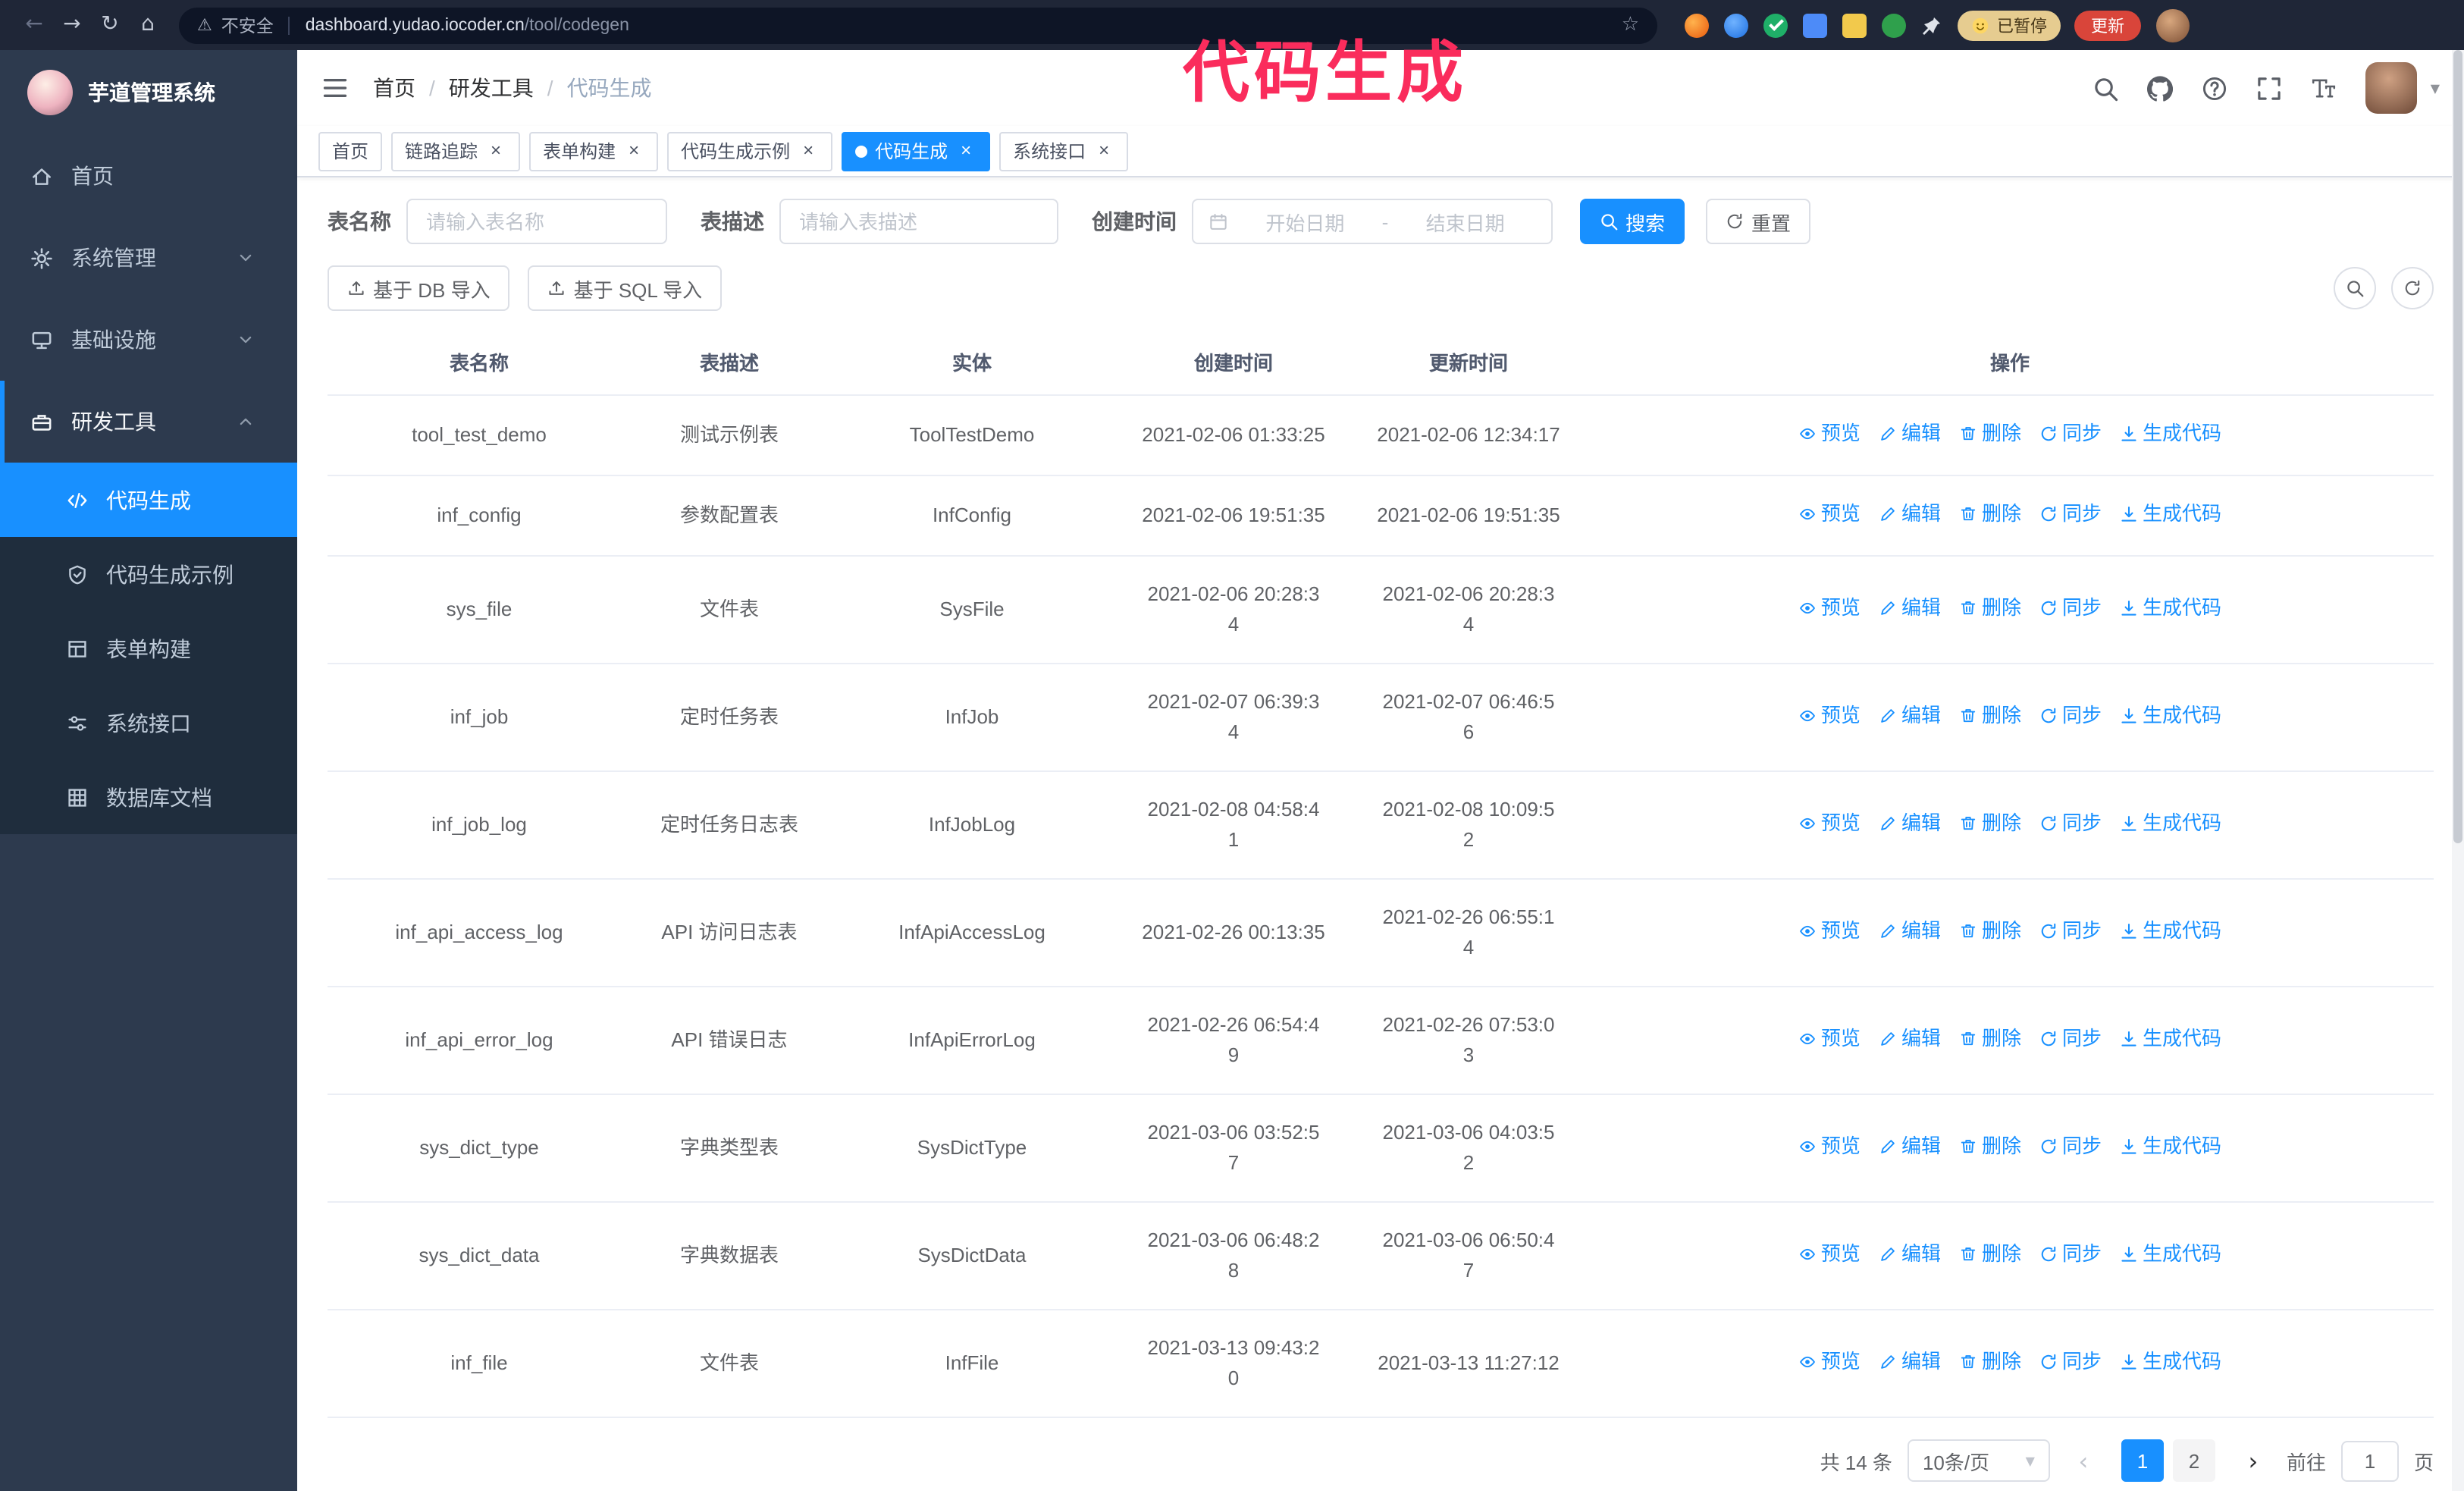 The image size is (2464, 1500). What do you see at coordinates (148, 574) in the screenshot?
I see `sidebar-item-codegen-example: 代码生成示例` at bounding box center [148, 574].